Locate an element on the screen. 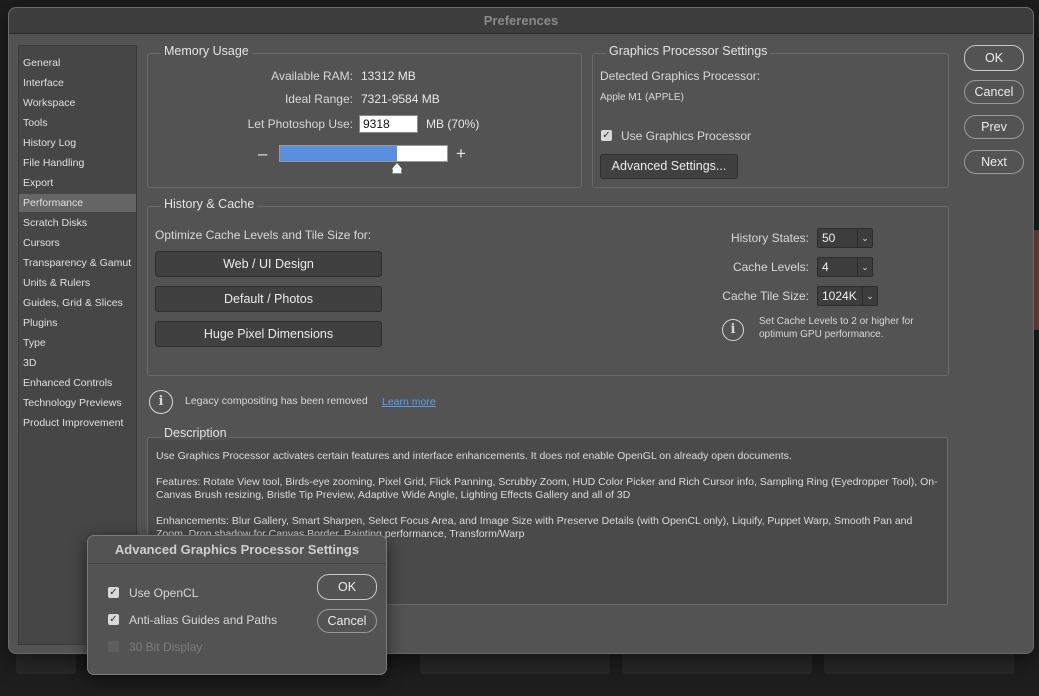 This screenshot has height=696, width=1039. cache-levels-value: 4 is located at coordinates (825, 267).